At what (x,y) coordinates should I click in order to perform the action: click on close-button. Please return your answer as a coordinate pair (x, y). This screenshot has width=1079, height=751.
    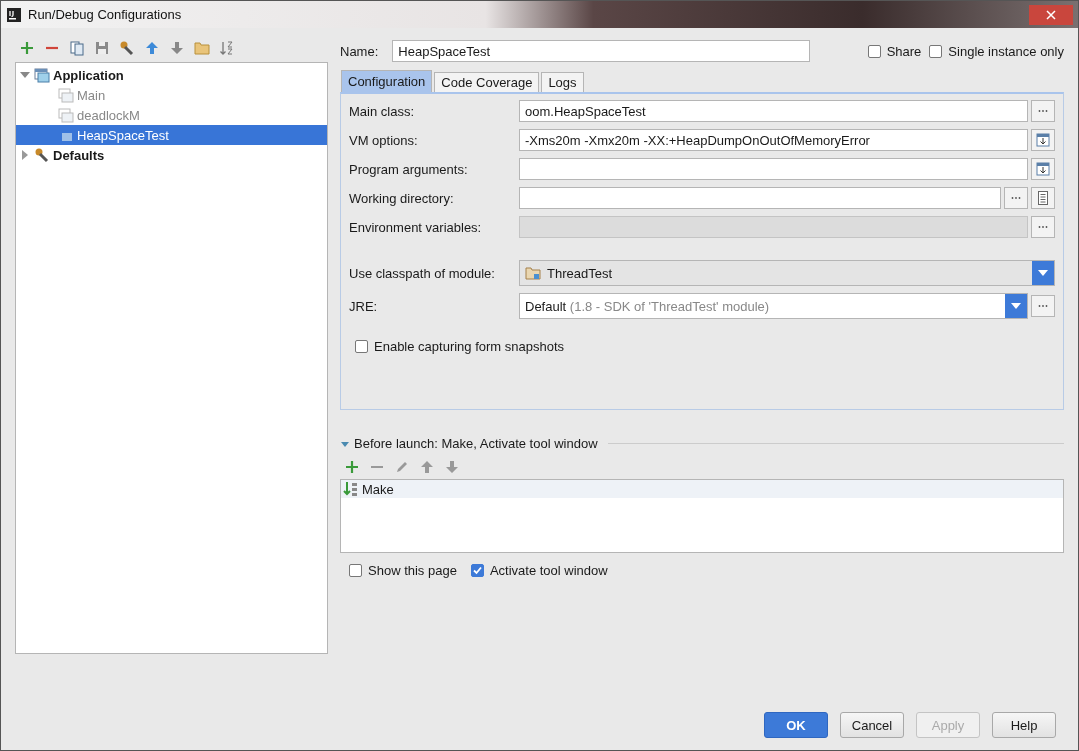
    Looking at the image, I should click on (1051, 14).